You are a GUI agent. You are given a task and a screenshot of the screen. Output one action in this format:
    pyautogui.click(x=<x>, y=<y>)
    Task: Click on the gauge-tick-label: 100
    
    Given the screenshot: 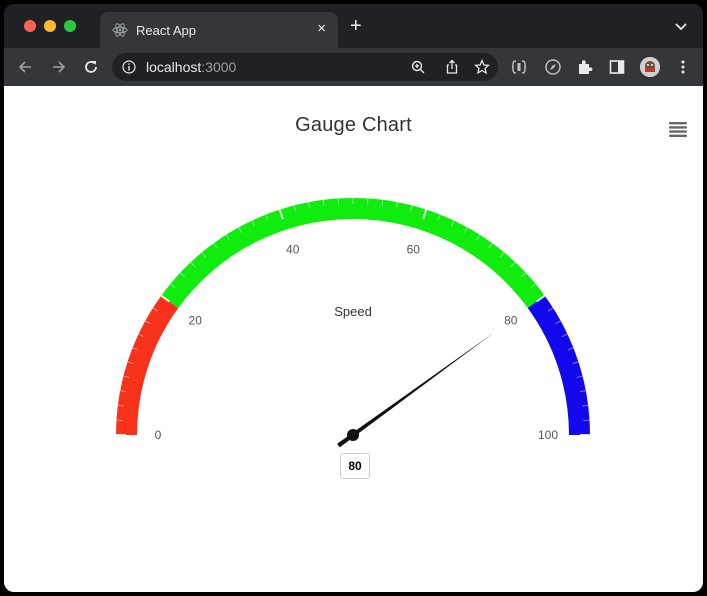 What is the action you would take?
    pyautogui.click(x=548, y=435)
    